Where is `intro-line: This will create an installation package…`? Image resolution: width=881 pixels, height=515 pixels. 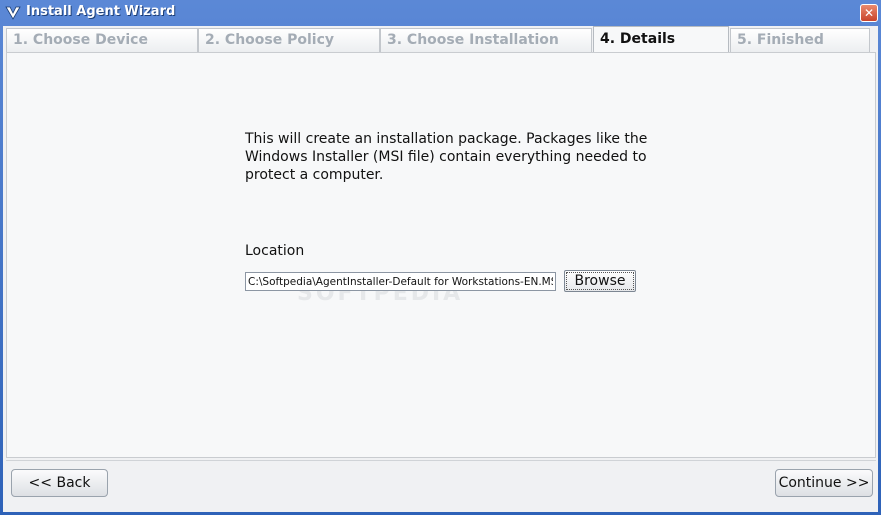 intro-line: This will create an installation package… is located at coordinates (446, 139).